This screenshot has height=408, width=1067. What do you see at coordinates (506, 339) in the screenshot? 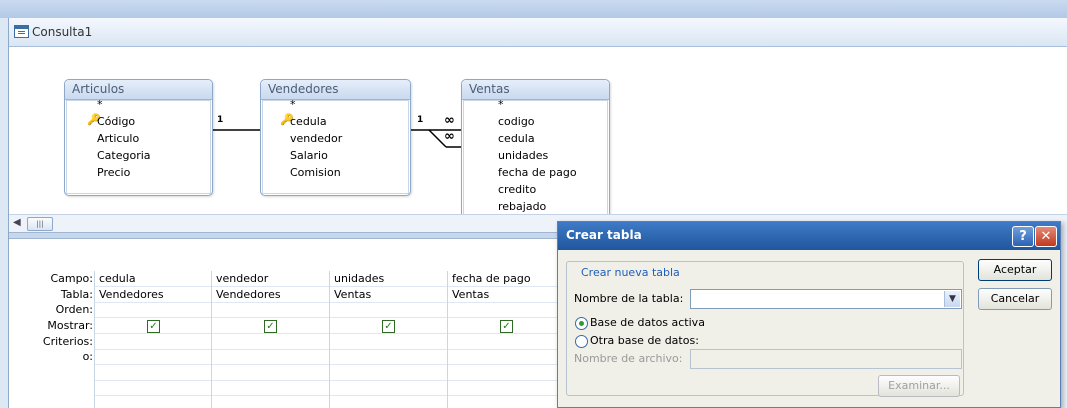
I see `grid-column: fecha de pago Ventas ✓` at bounding box center [506, 339].